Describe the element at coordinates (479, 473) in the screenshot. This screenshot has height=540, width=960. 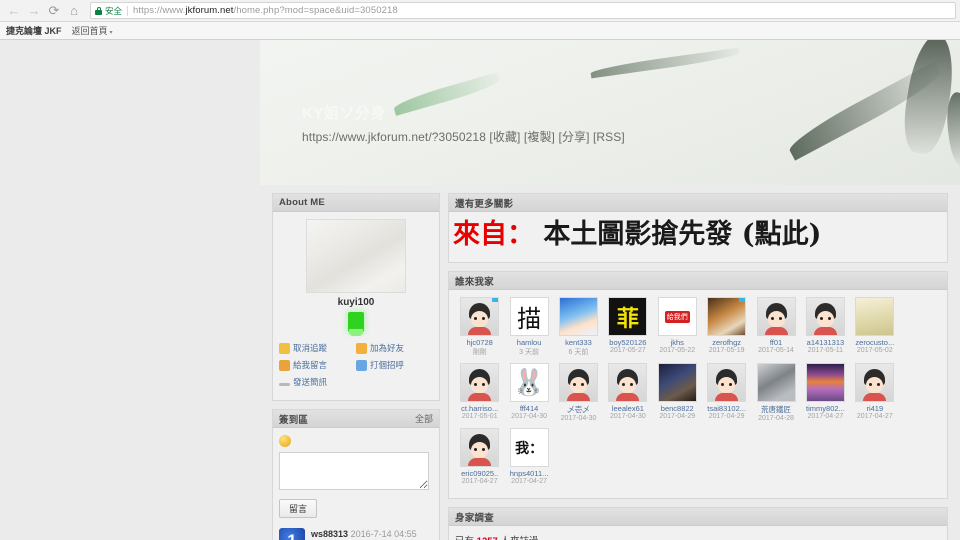
I see `visitor-name: eric09025..` at that location.